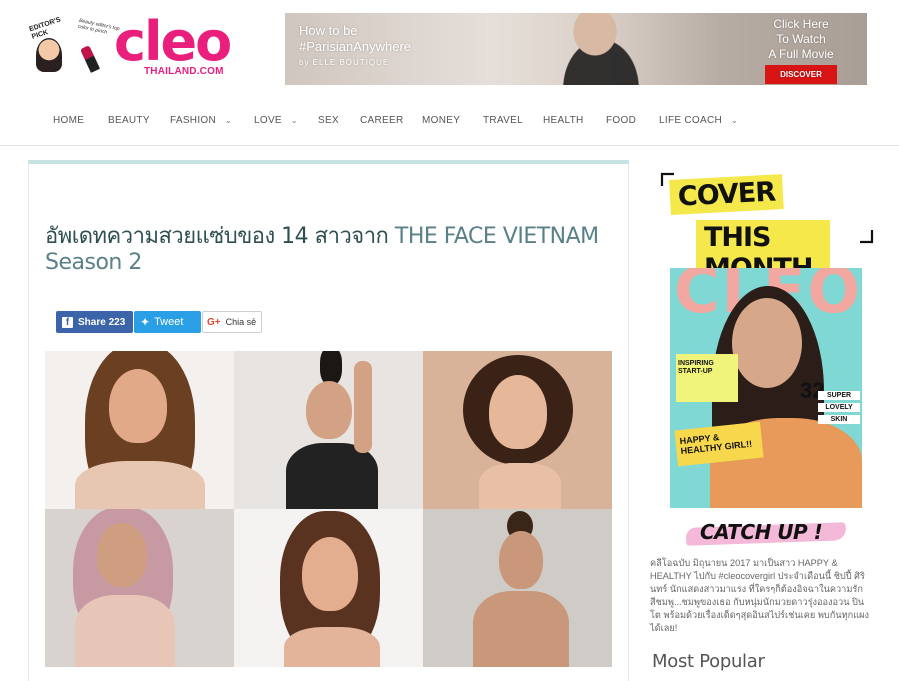  I want to click on cover-this-month-heading: COVER THIS MONTH, so click(745, 229).